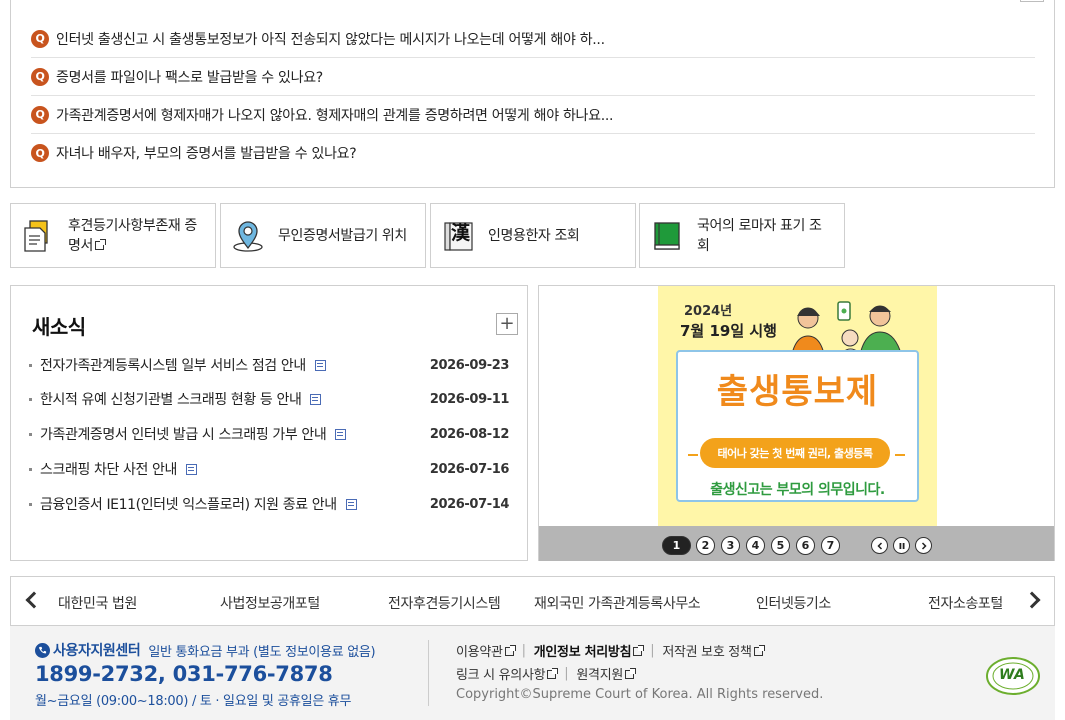  What do you see at coordinates (38, 236) in the screenshot?
I see `certificate-doc-icon` at bounding box center [38, 236].